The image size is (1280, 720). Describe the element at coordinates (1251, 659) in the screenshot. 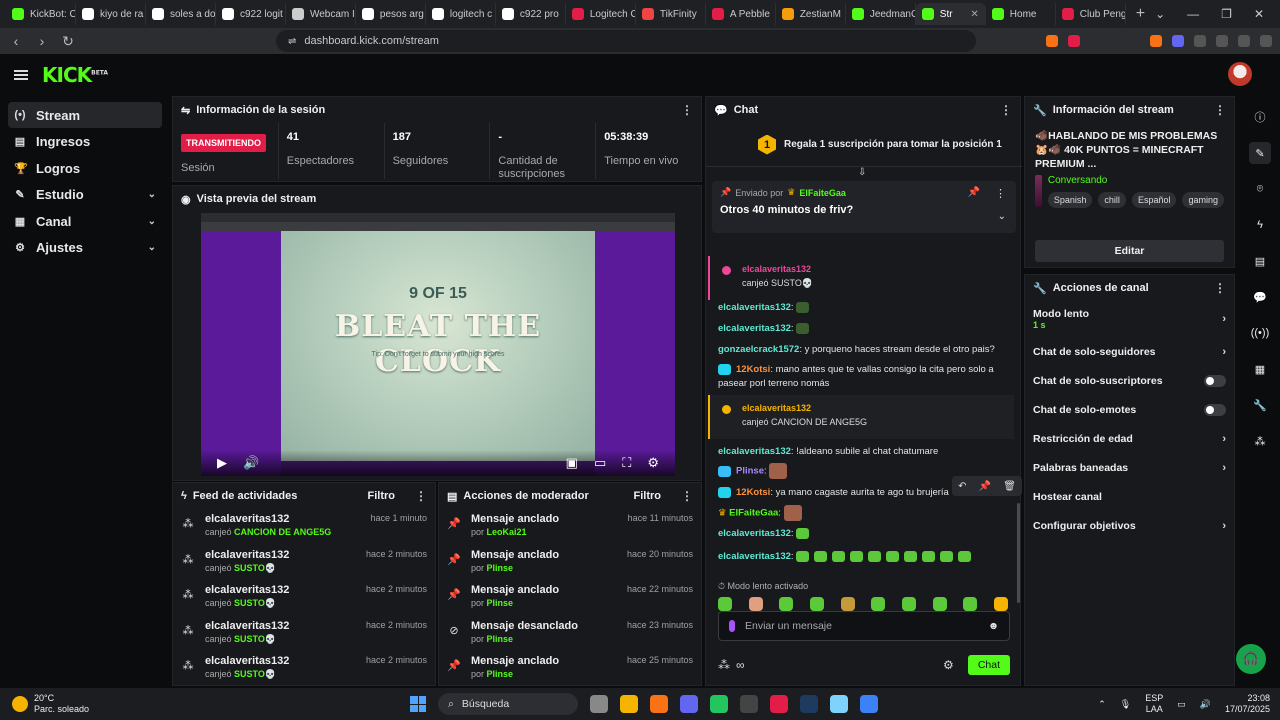

I see `help-button: 🎧` at that location.